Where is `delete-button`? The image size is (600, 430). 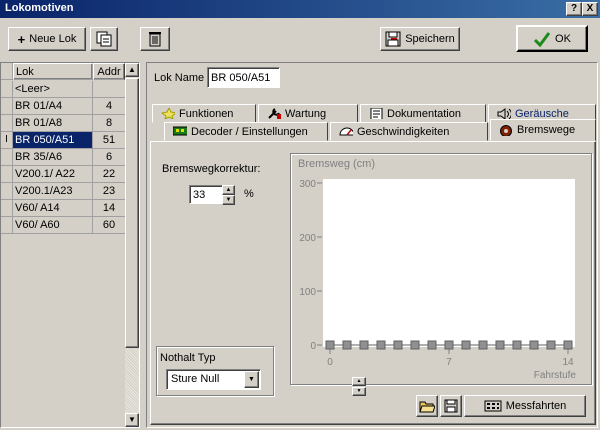
delete-button is located at coordinates (155, 39).